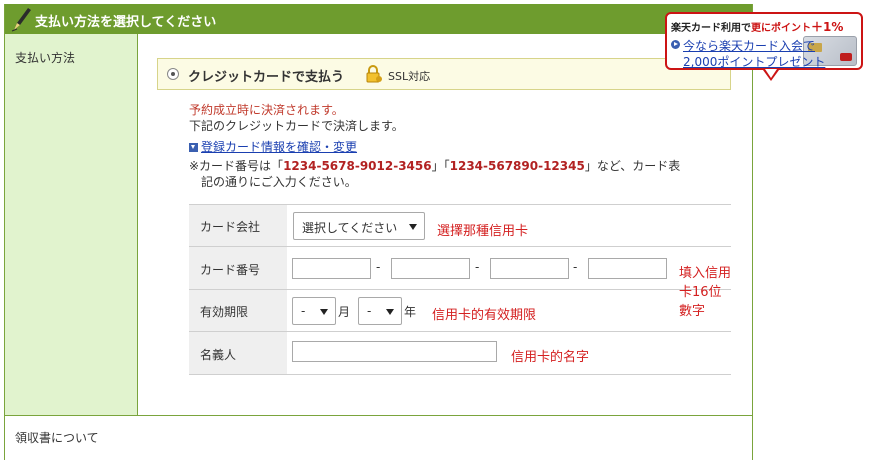  I want to click on holder-label: 名義人, so click(218, 355).